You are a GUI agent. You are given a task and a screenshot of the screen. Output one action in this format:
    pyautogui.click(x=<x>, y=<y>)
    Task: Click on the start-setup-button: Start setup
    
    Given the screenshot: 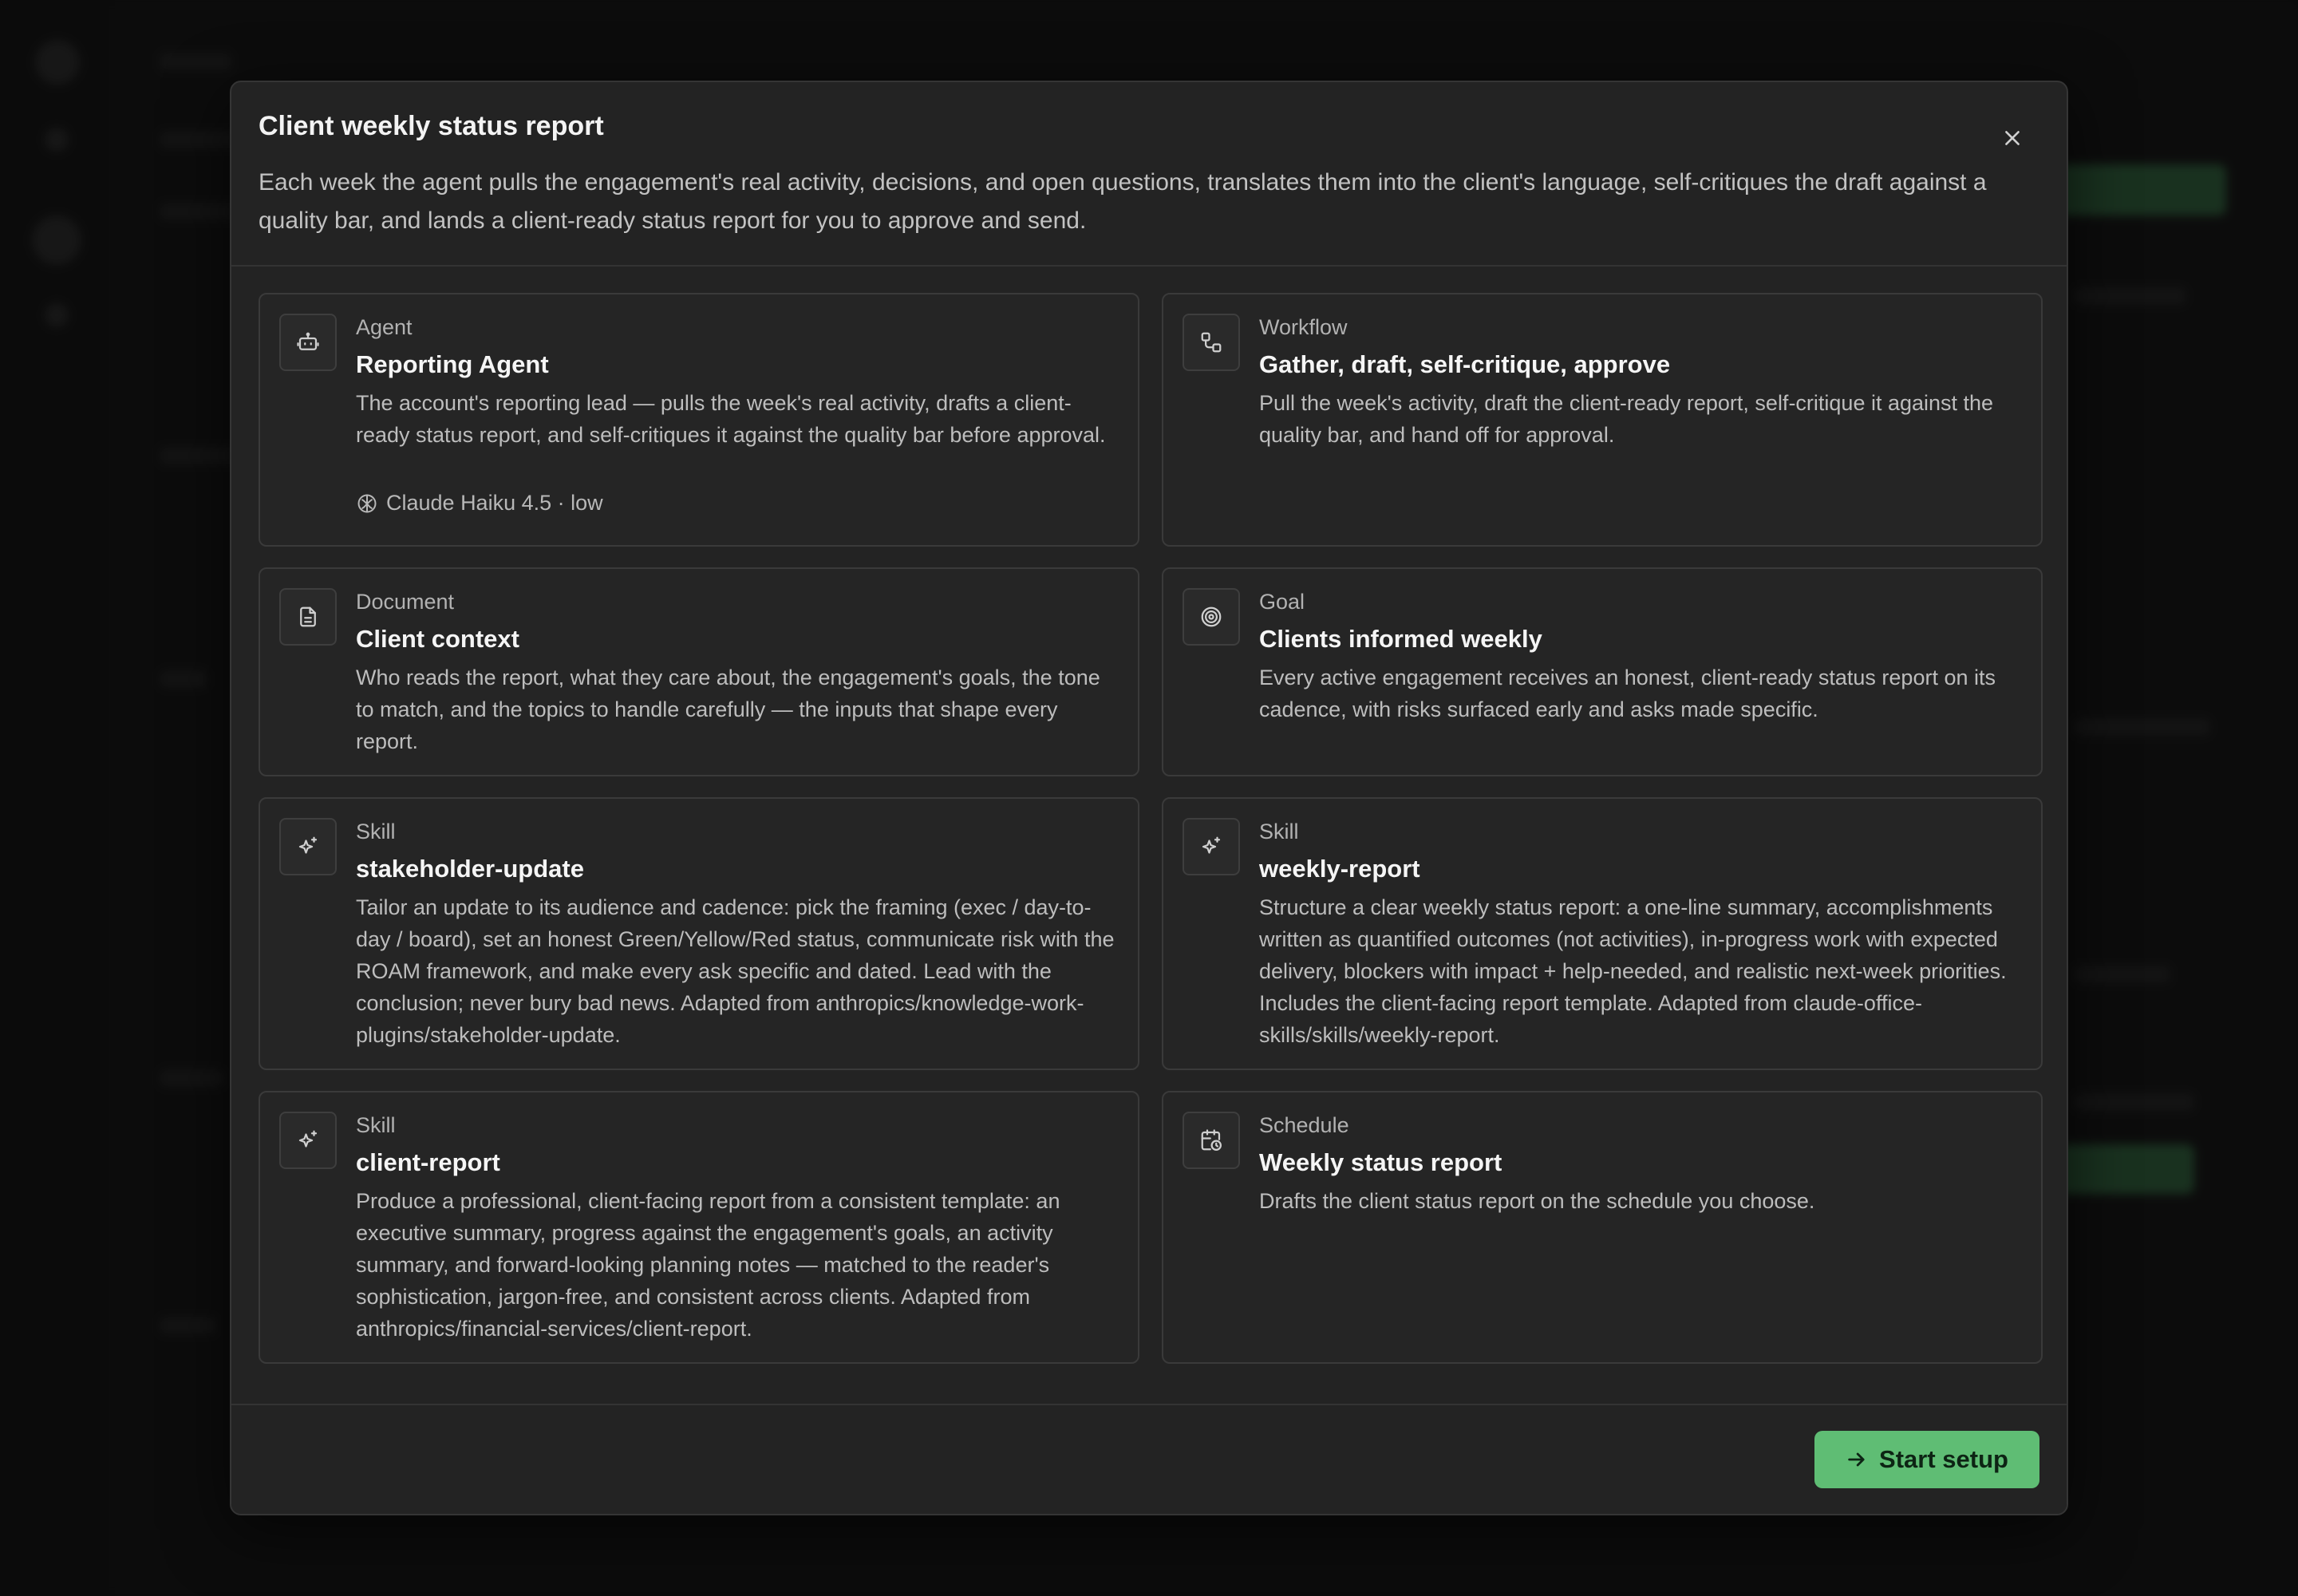 What is the action you would take?
    pyautogui.click(x=1927, y=1459)
    